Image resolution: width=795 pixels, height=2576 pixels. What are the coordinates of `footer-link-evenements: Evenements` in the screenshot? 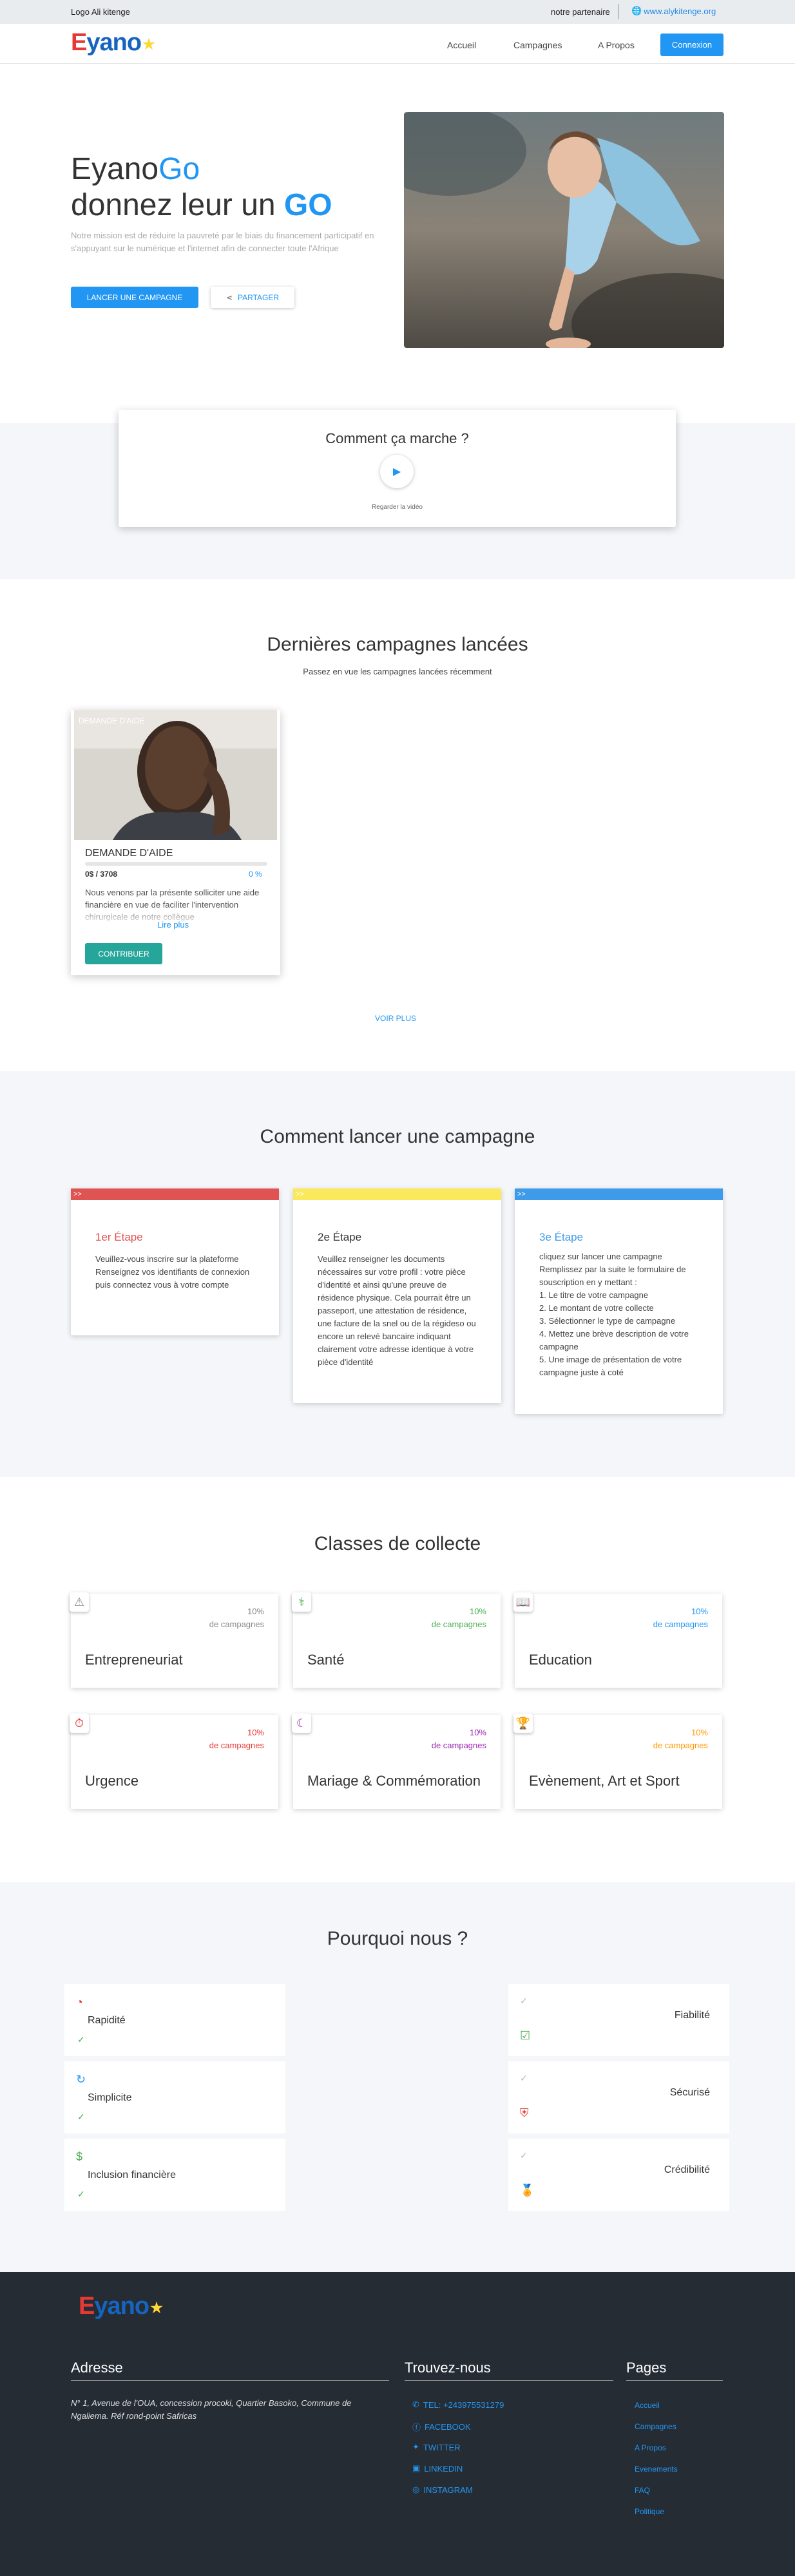 It's located at (656, 2469).